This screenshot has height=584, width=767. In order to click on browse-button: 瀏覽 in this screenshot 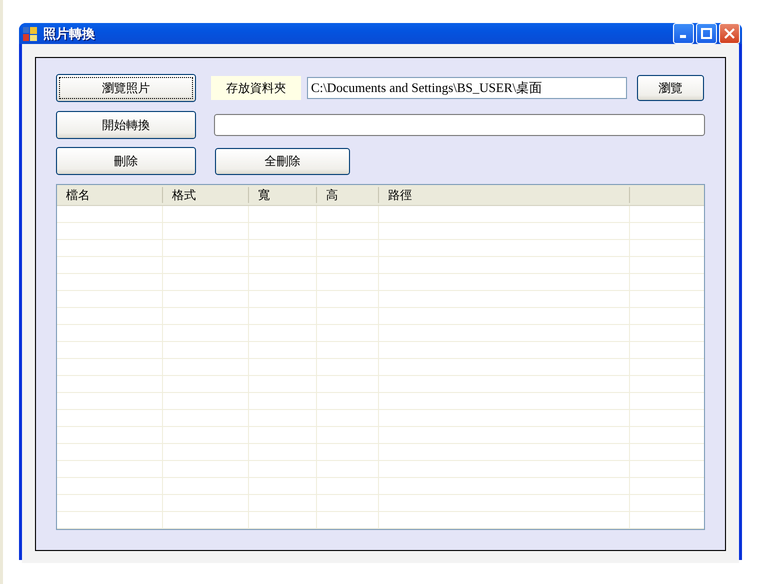, I will do `click(670, 88)`.